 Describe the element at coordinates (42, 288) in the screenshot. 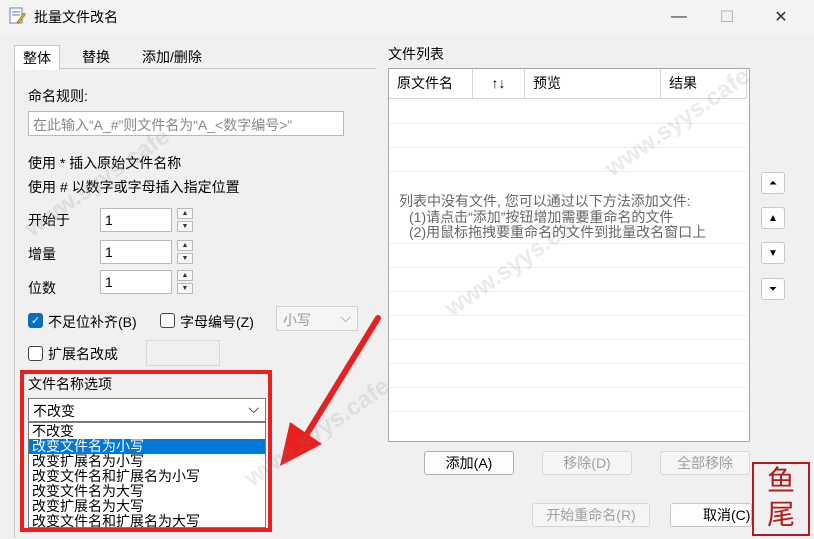

I see `digits-label: 位数` at that location.